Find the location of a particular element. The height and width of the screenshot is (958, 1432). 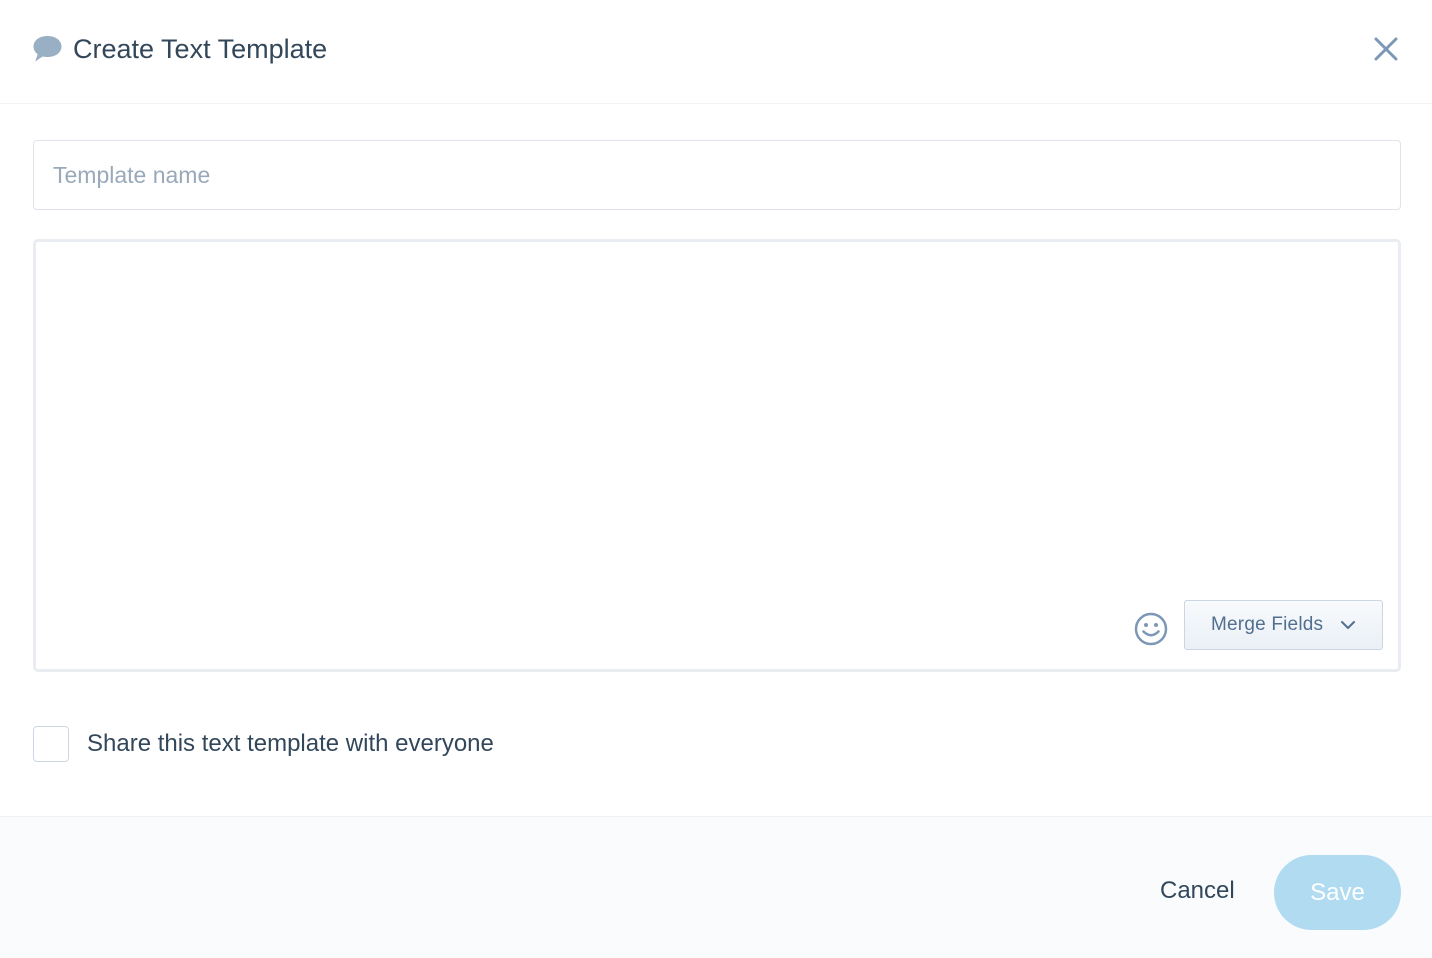

close-icon is located at coordinates (1386, 49).